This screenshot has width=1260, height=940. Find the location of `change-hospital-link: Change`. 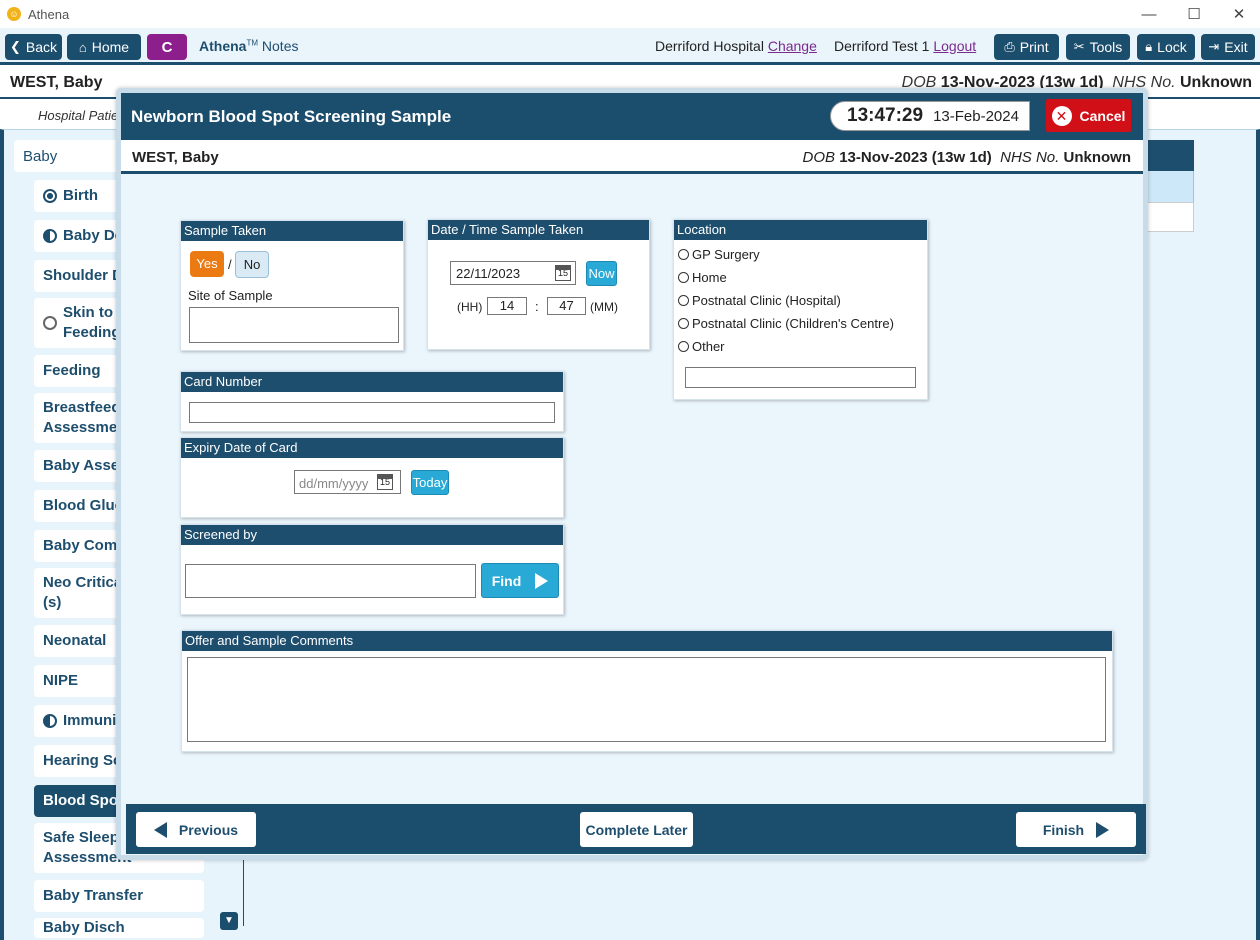

change-hospital-link: Change is located at coordinates (792, 46).